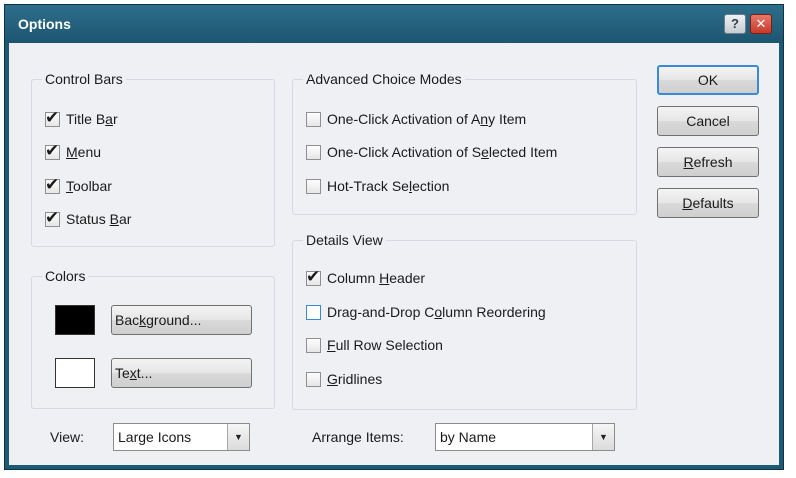 The width and height of the screenshot is (796, 478). I want to click on status-bar-checkbox-box: ✔, so click(52, 217).